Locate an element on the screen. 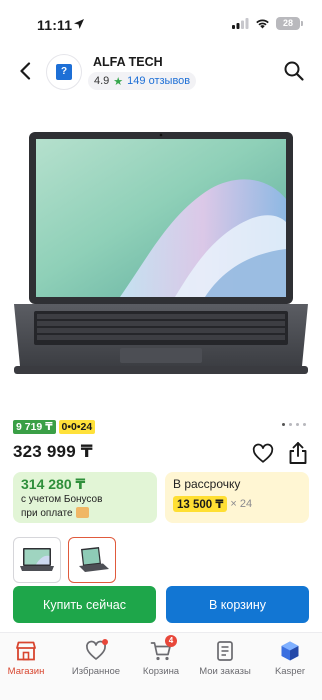 The image size is (322, 700). signal-icon is located at coordinates (240, 23).